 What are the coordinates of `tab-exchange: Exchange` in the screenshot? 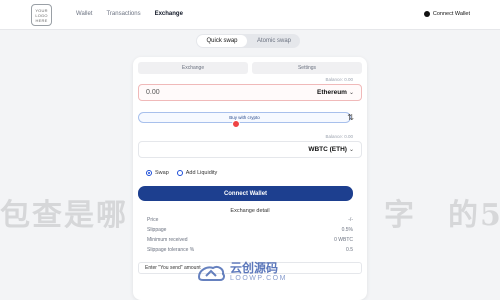 It's located at (193, 68).